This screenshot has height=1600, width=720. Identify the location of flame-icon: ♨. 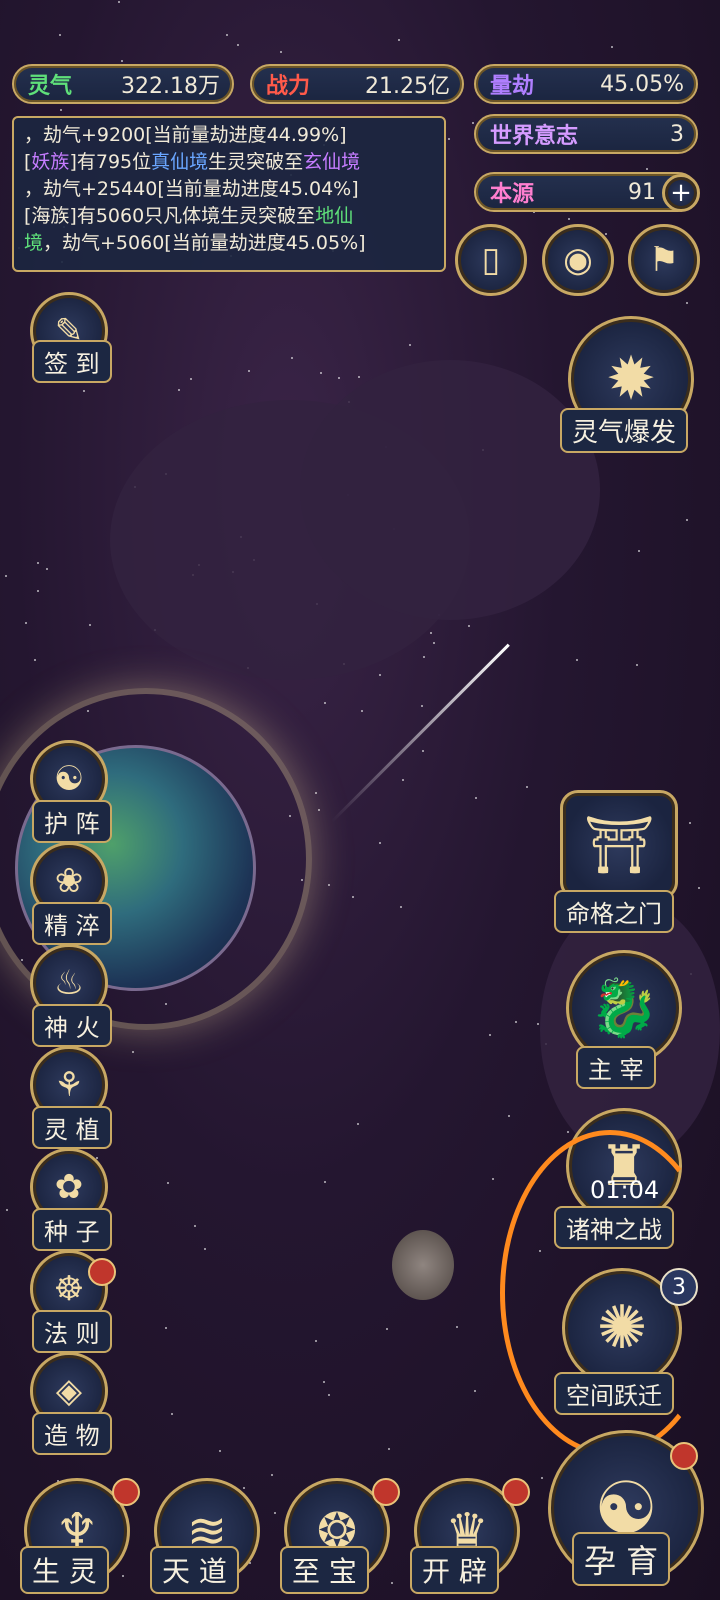
(69, 983).